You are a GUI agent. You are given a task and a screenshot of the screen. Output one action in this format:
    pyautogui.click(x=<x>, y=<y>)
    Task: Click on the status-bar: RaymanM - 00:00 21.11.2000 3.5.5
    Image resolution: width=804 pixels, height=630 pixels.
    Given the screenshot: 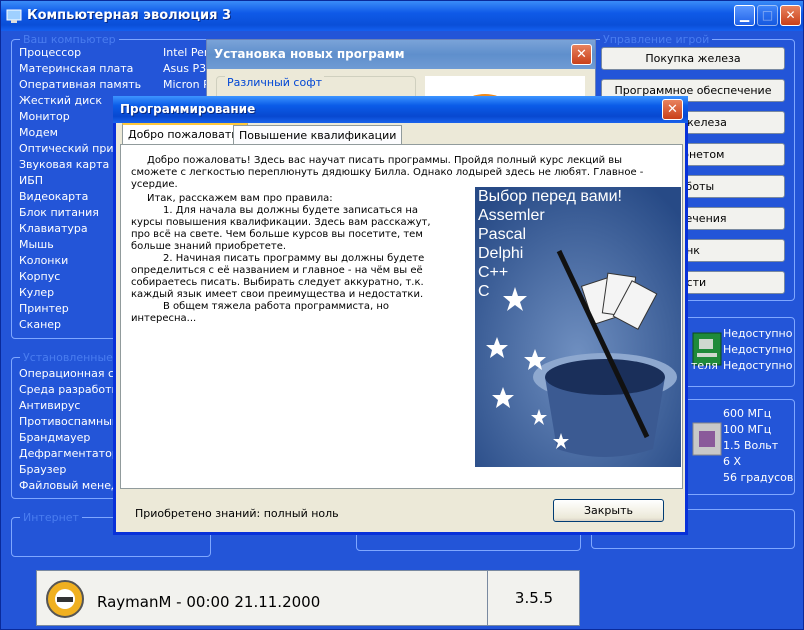 What is the action you would take?
    pyautogui.click(x=308, y=598)
    